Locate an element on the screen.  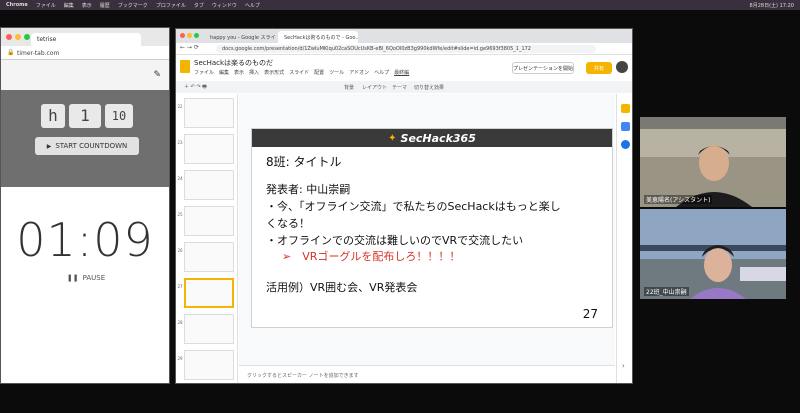
menubar-item: ファイル is located at coordinates (46, 5).